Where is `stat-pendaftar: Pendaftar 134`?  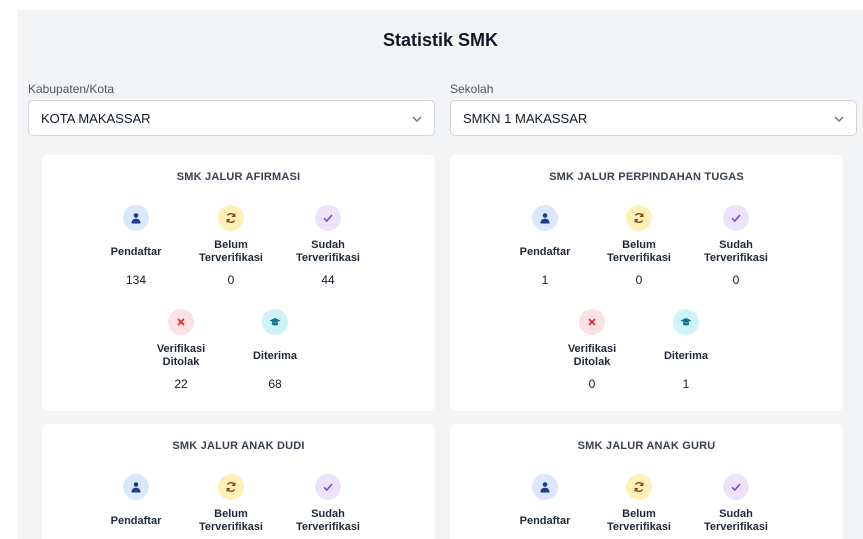 stat-pendaftar: Pendaftar 134 is located at coordinates (136, 246).